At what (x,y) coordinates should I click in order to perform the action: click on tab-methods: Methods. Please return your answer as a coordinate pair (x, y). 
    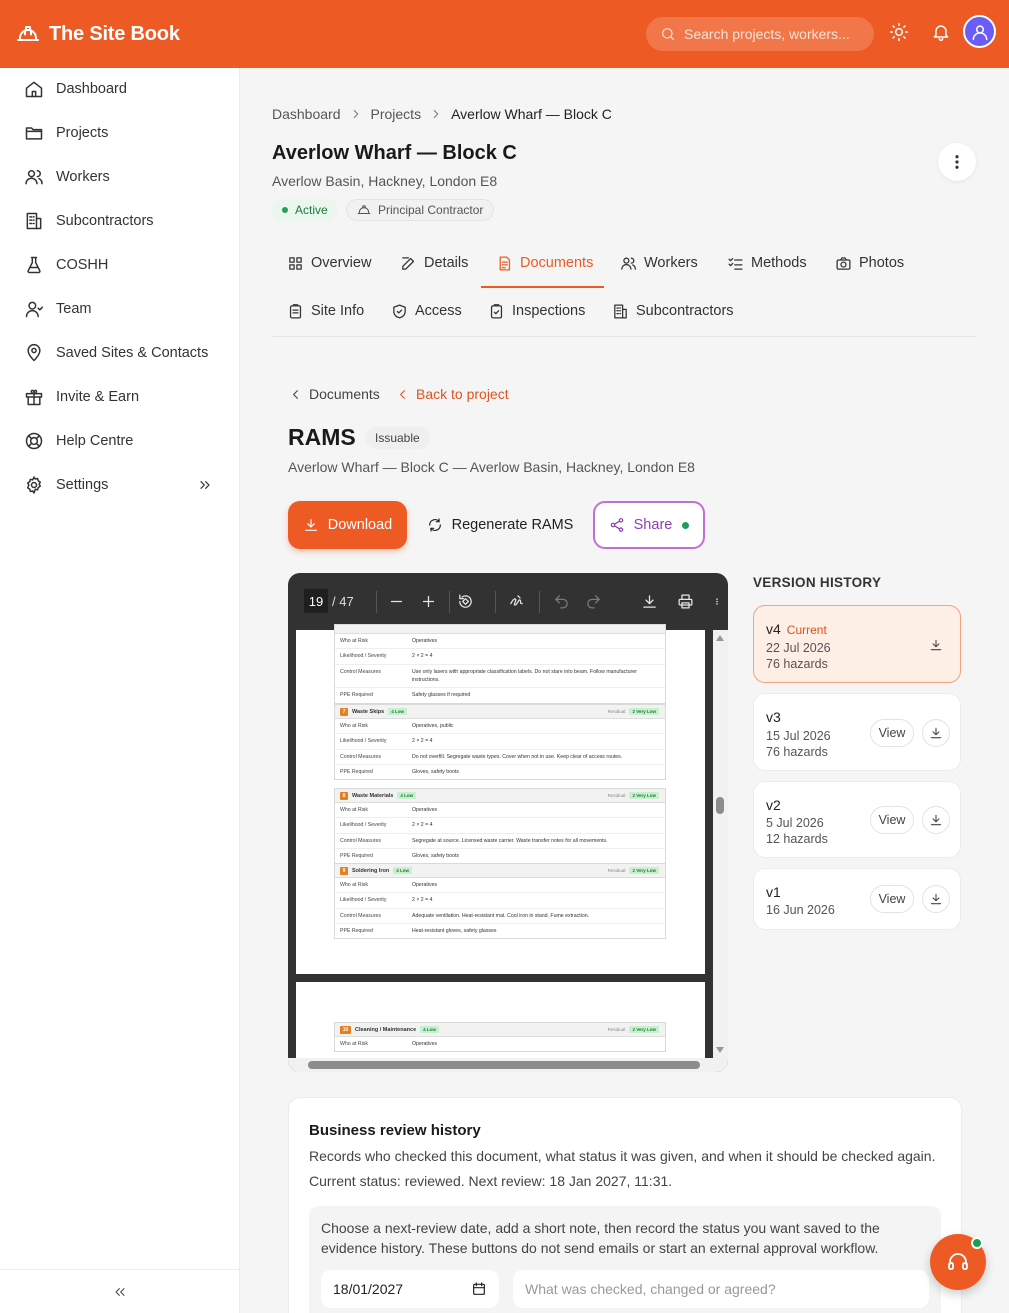
    Looking at the image, I should click on (767, 263).